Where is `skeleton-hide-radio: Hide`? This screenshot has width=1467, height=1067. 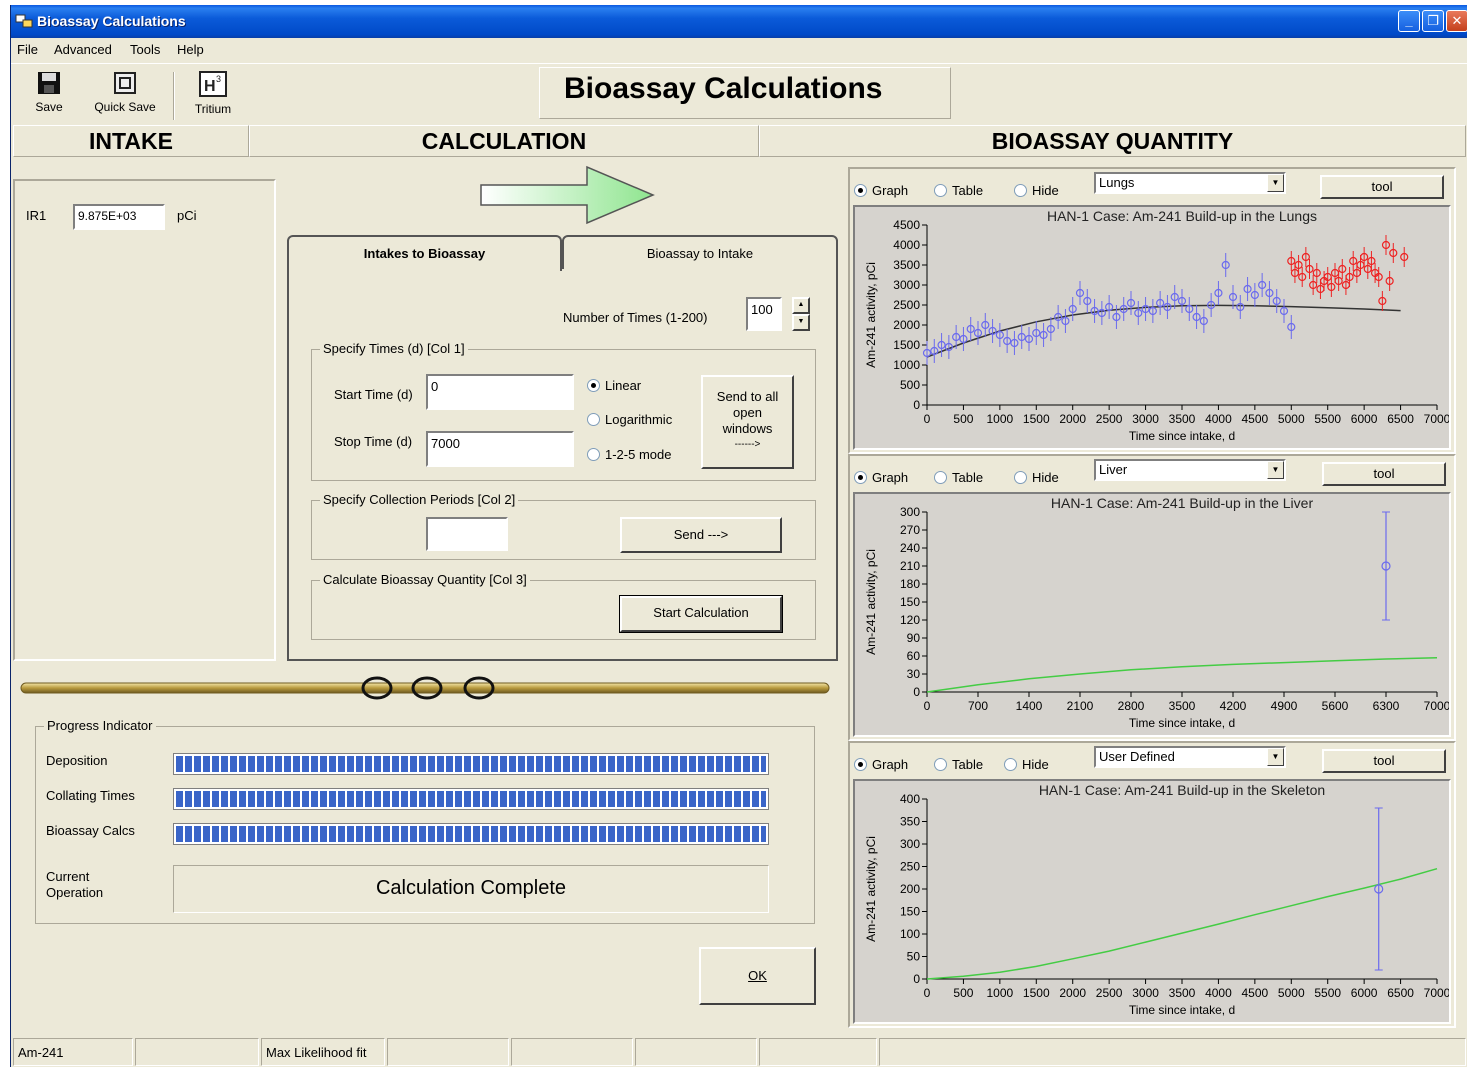
skeleton-hide-radio: Hide is located at coordinates (1026, 764).